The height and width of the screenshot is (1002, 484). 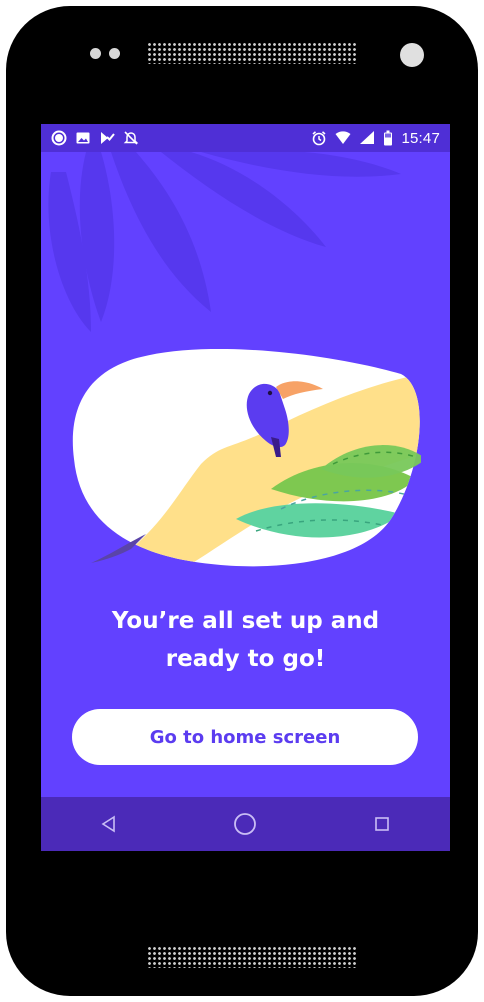 What do you see at coordinates (108, 138) in the screenshot?
I see `tasks-icon` at bounding box center [108, 138].